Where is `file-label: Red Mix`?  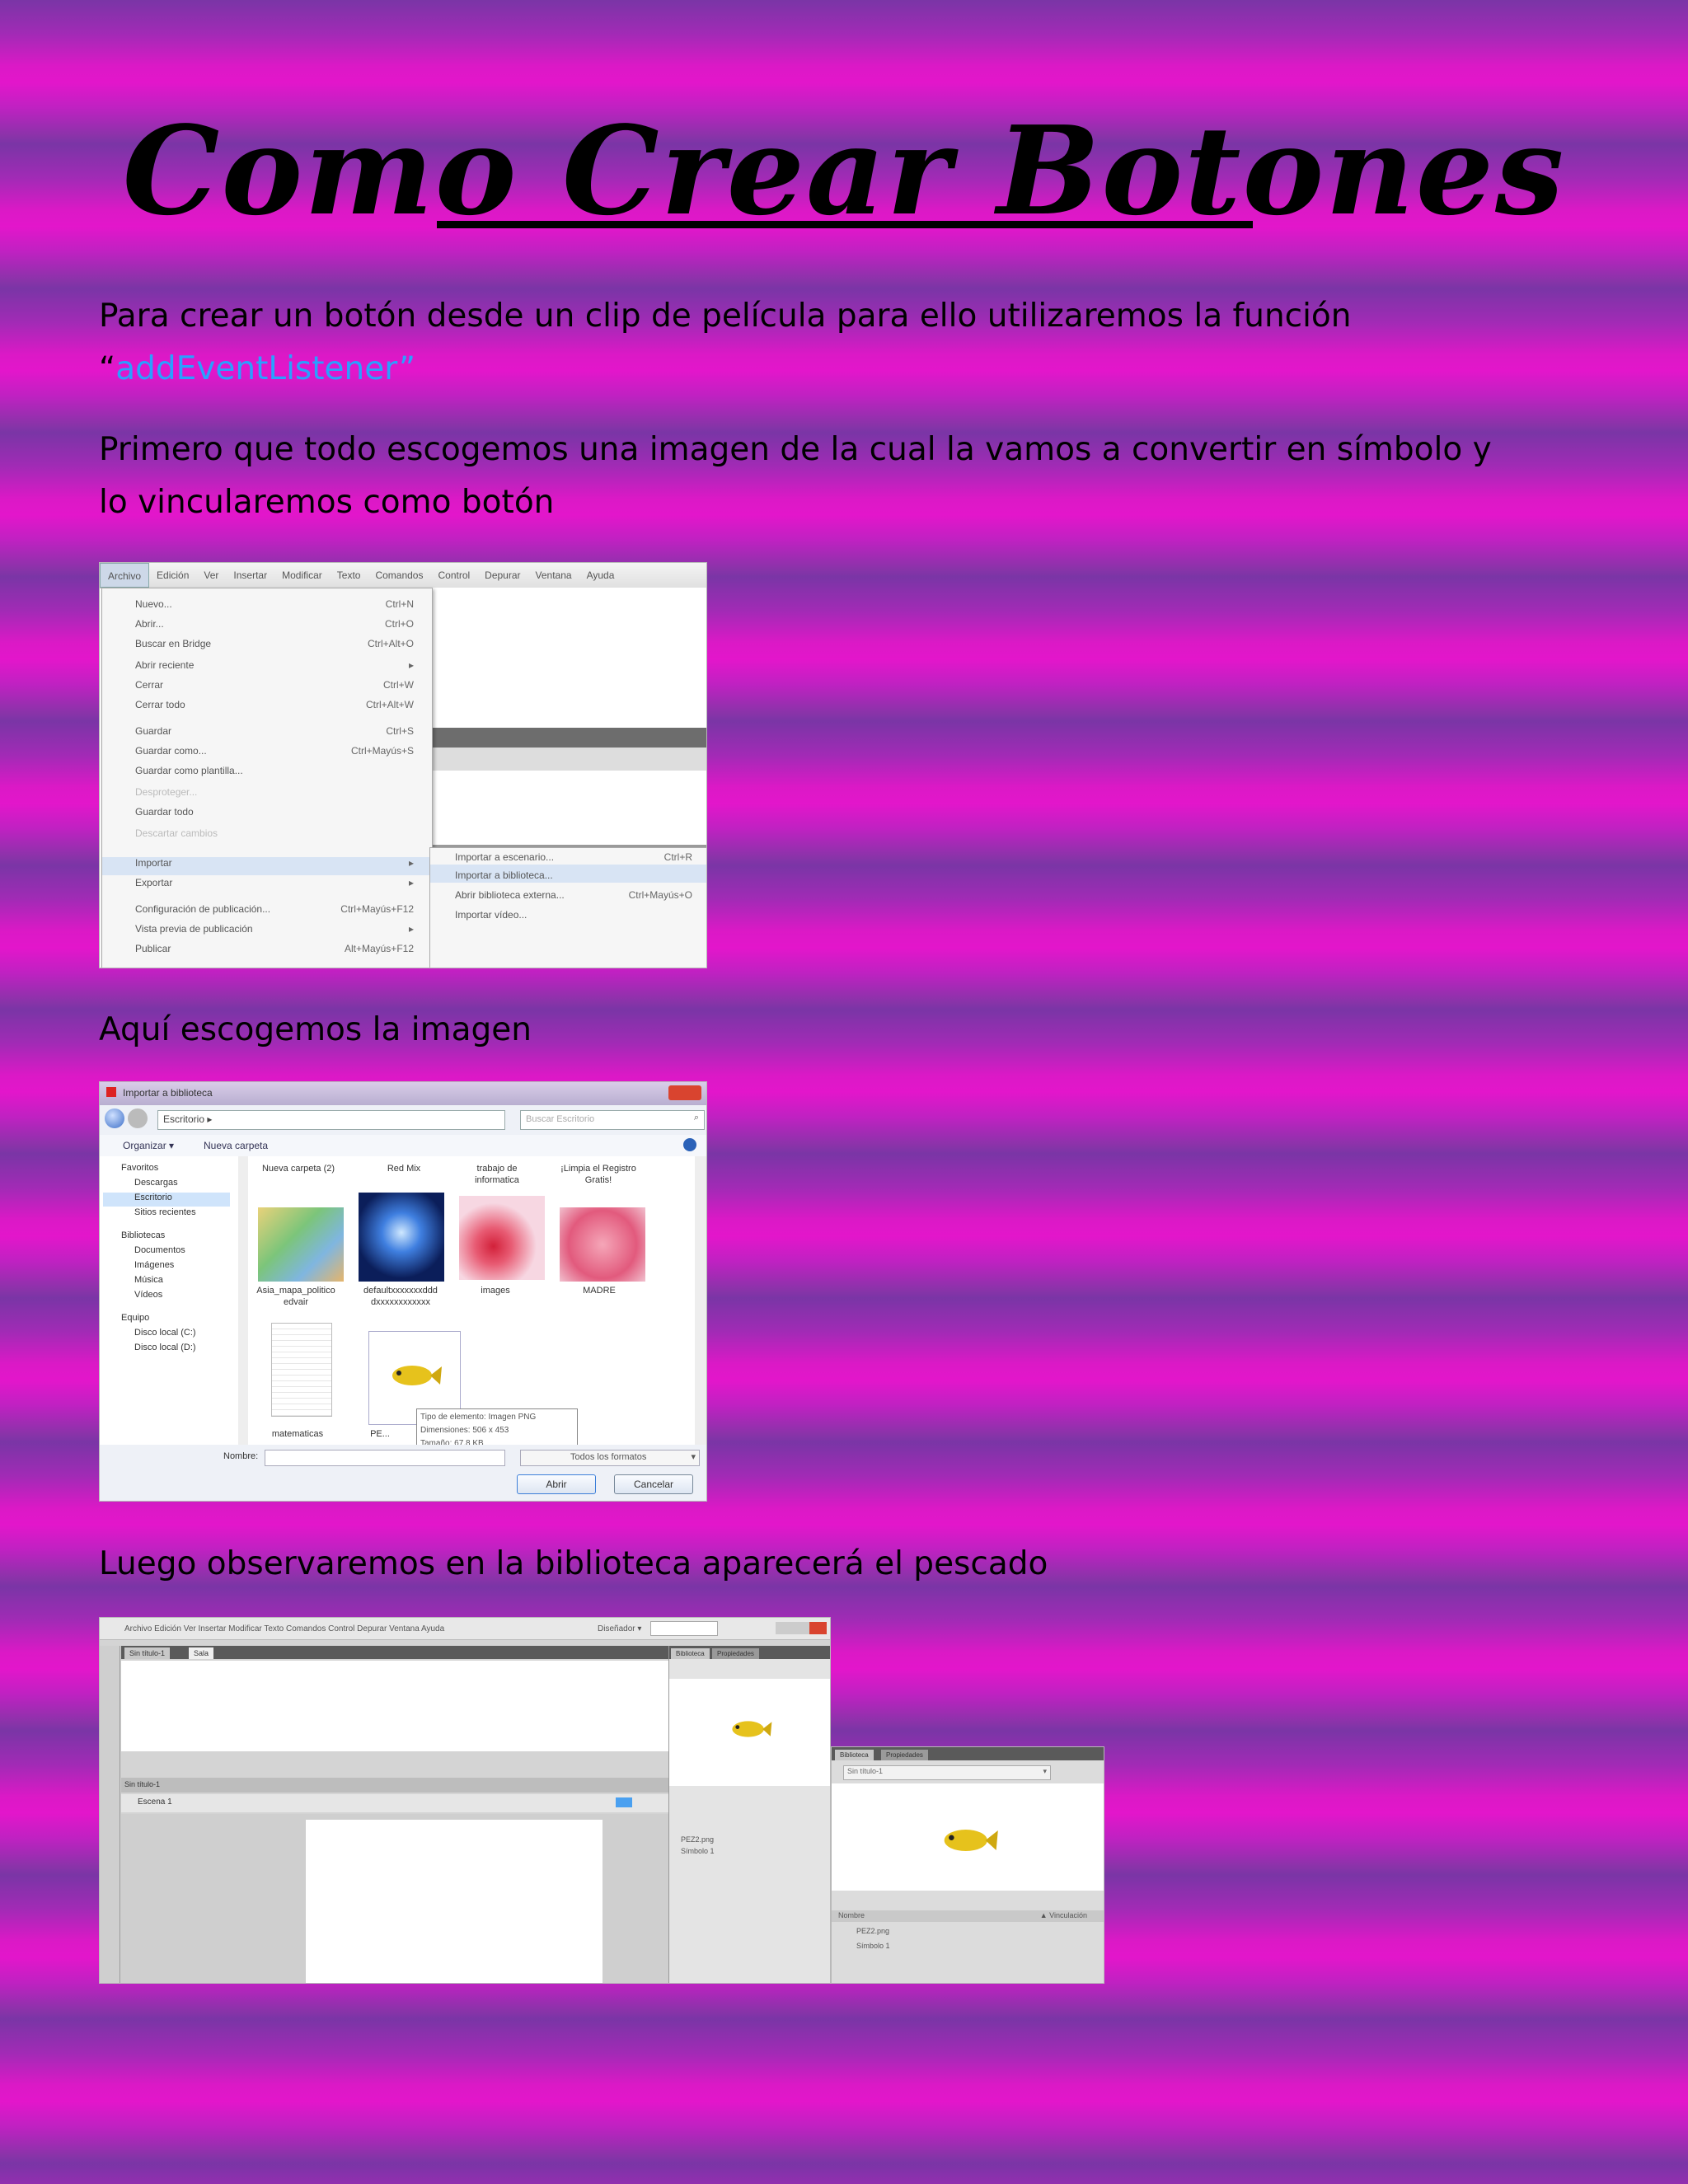
file-label: Red Mix is located at coordinates (404, 1168).